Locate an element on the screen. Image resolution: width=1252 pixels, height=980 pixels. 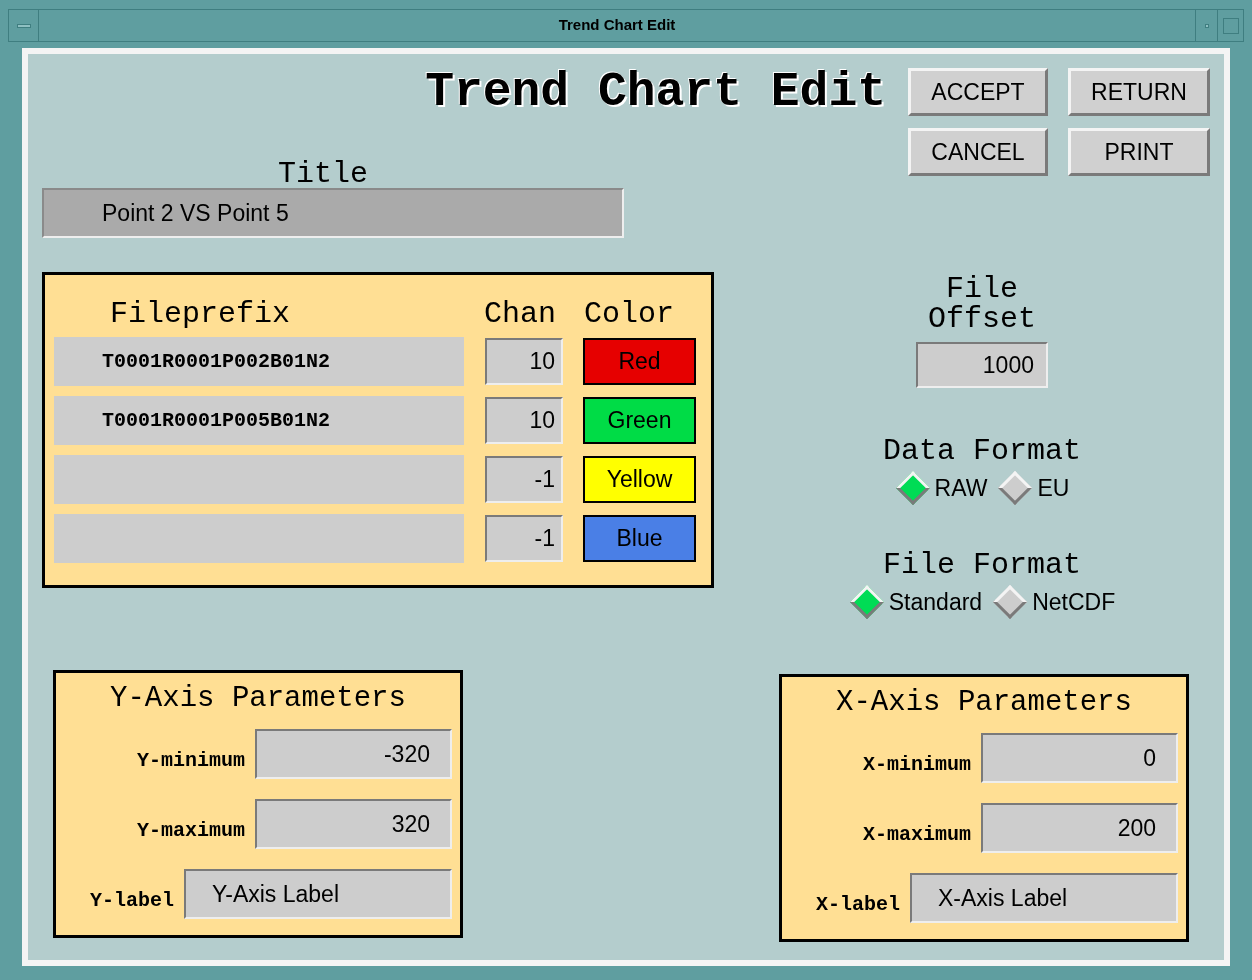
field-label: X-maximum is located at coordinates (916, 835).